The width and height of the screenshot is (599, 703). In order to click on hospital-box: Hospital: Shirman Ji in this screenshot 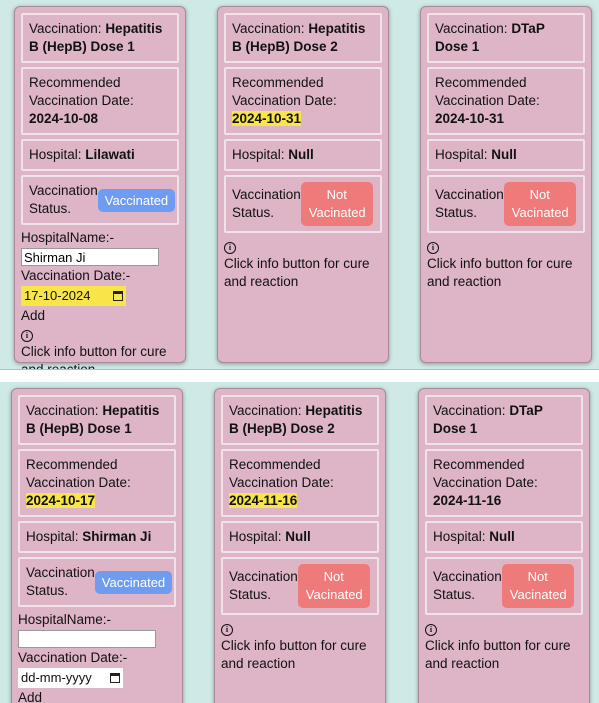, I will do `click(97, 537)`.